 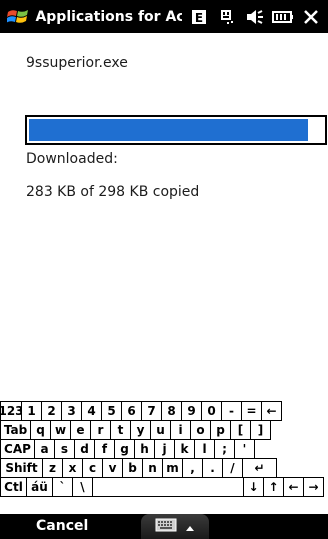 I want to click on key-8: 8, so click(x=171, y=411).